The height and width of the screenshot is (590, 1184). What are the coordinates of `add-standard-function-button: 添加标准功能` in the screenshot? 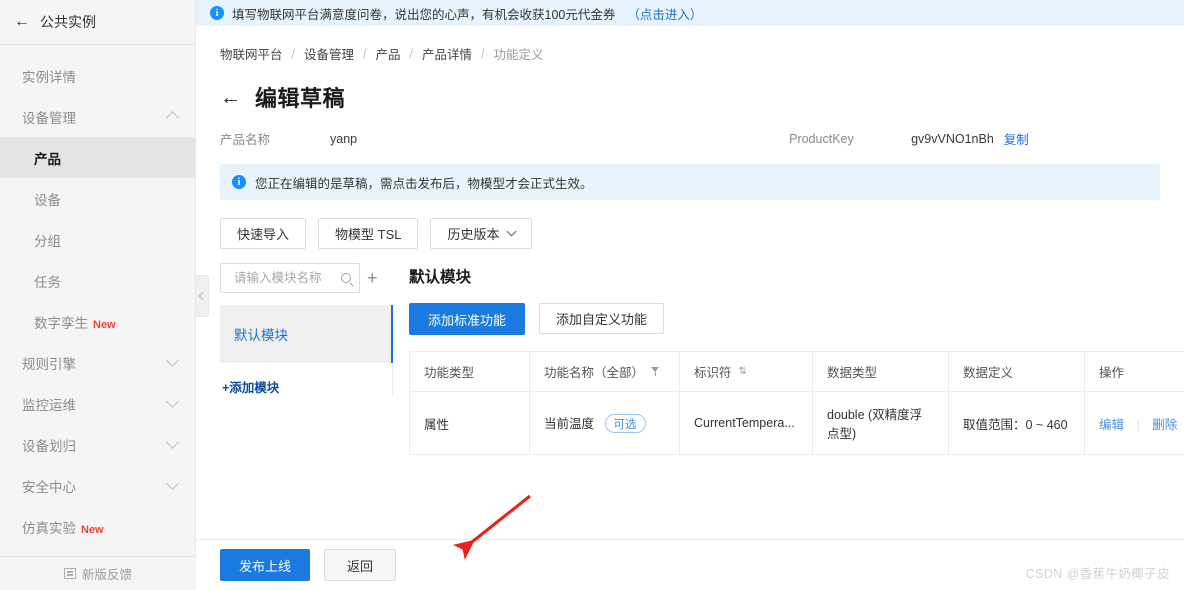 It's located at (467, 319).